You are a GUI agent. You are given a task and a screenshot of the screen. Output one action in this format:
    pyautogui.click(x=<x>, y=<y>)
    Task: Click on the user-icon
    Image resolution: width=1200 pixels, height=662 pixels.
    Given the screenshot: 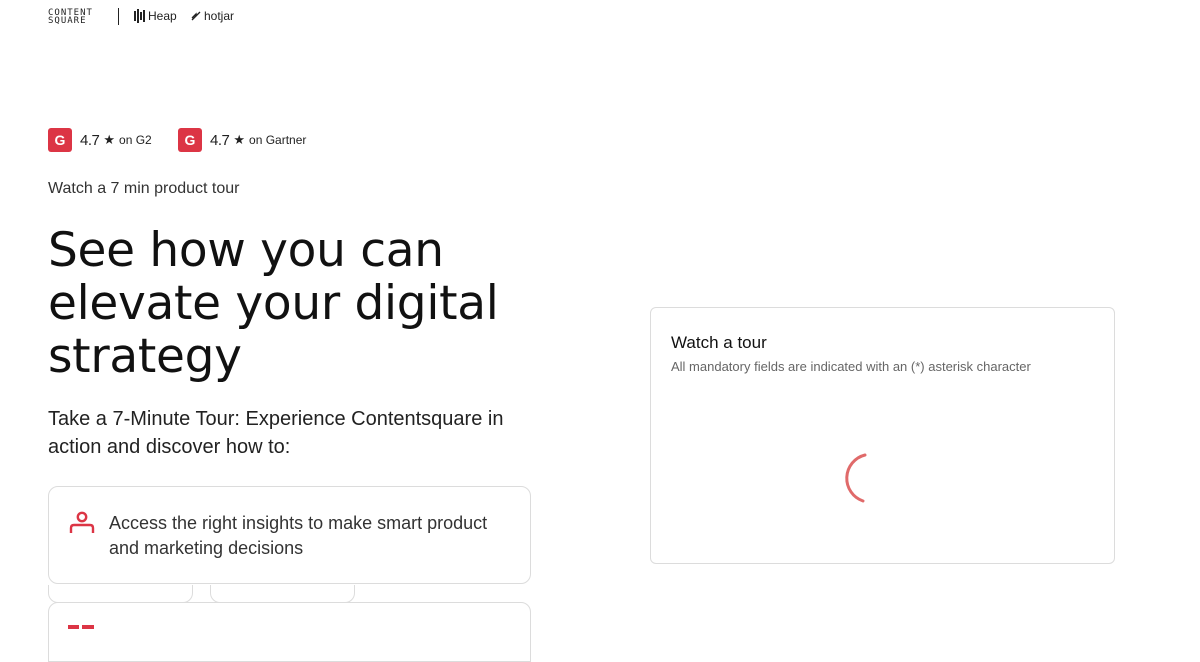 What is the action you would take?
    pyautogui.click(x=82, y=522)
    